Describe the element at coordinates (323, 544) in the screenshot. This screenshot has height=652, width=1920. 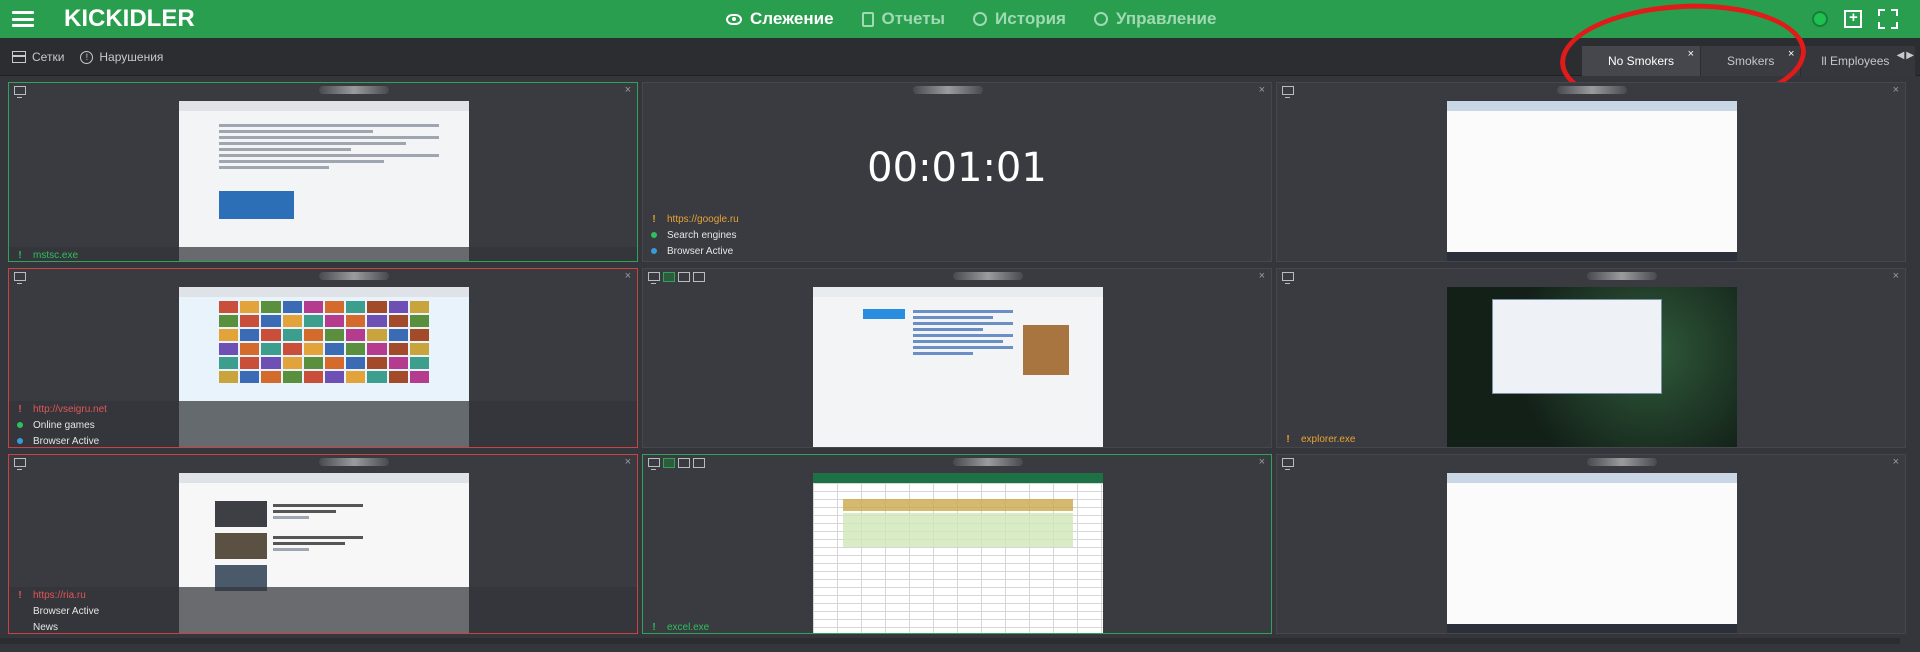
I see `screen-cell: × ! https://ria.ru Browser Active News` at that location.